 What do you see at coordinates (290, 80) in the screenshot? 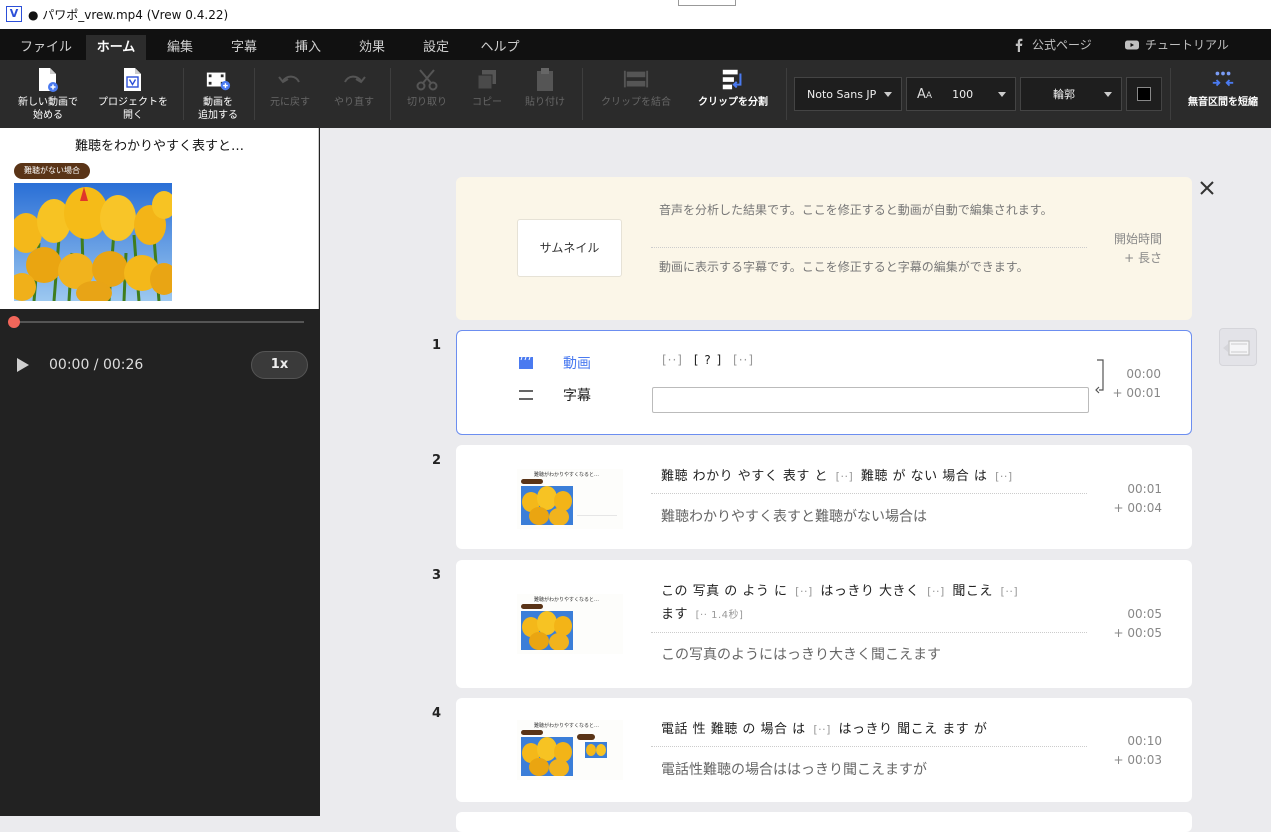
I see `undo-icon` at bounding box center [290, 80].